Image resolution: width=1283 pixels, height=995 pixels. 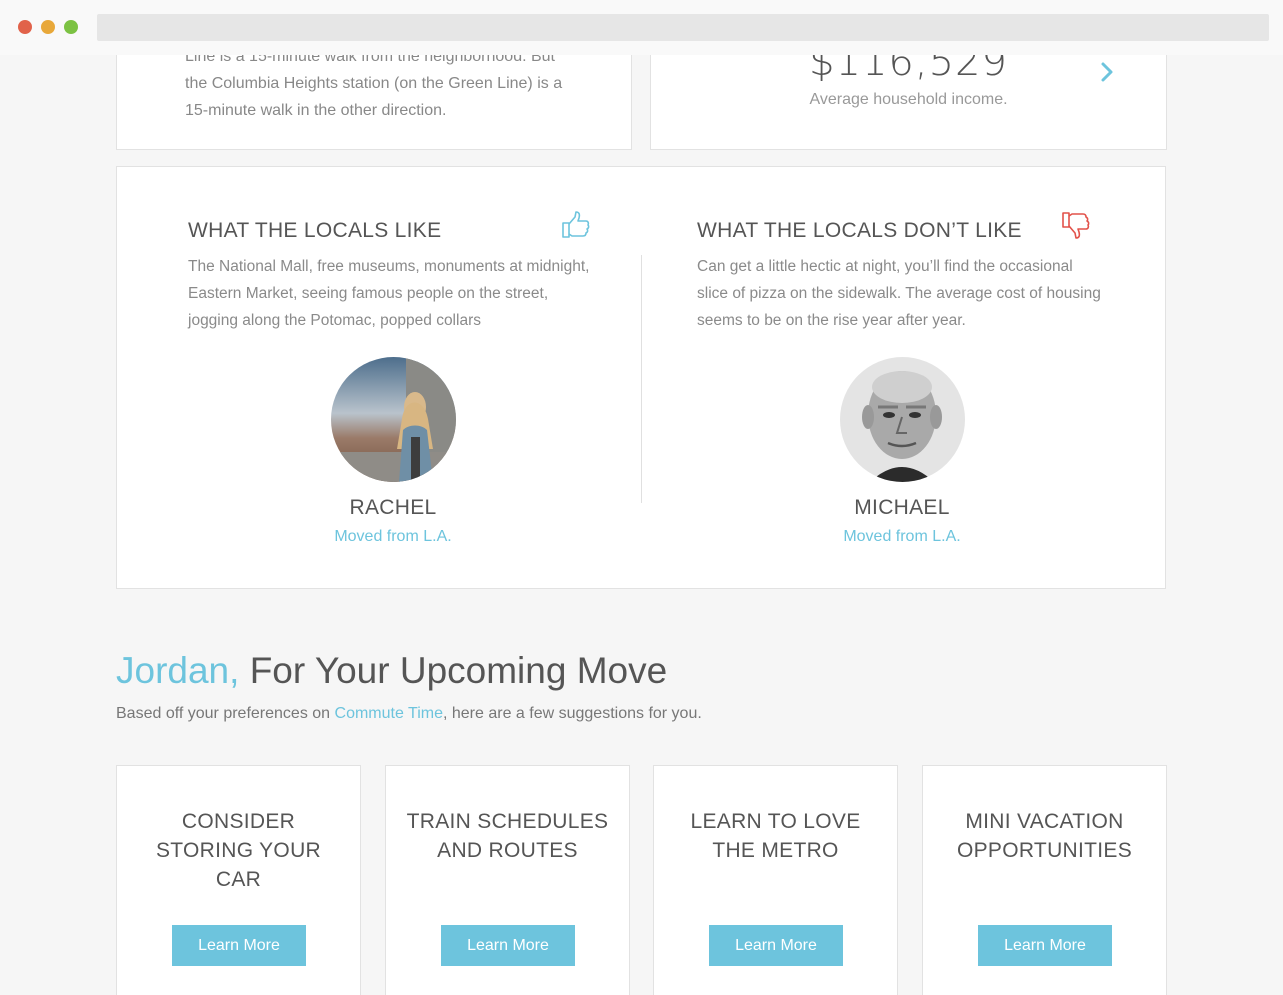 What do you see at coordinates (225, 713) in the screenshot?
I see `subtitle-prefix: Based off your preferences on` at bounding box center [225, 713].